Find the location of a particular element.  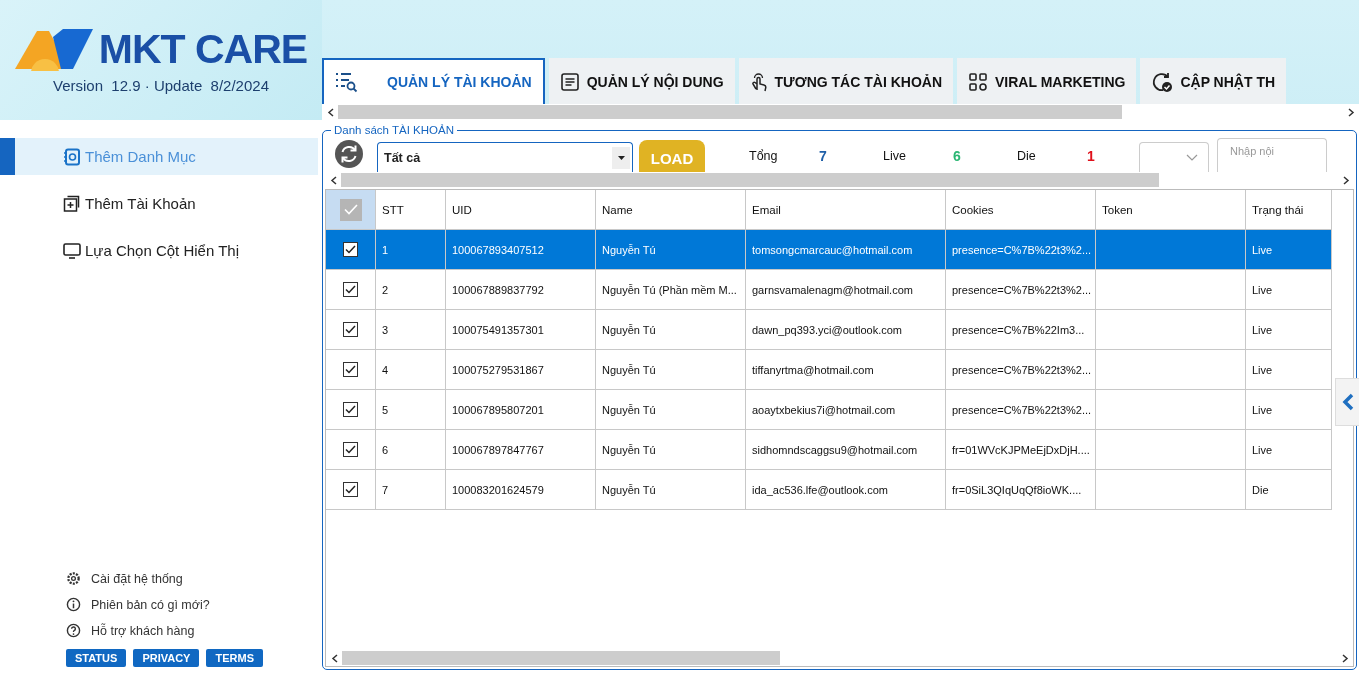

stat-value: 6 is located at coordinates (957, 155).